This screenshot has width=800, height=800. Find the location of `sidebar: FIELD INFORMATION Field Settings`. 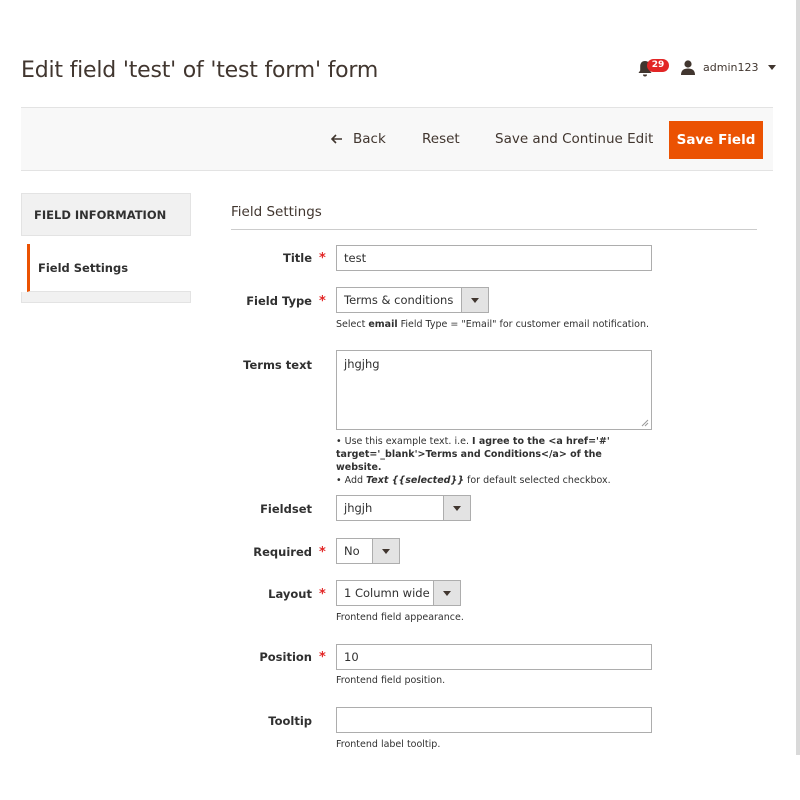

sidebar: FIELD INFORMATION Field Settings is located at coordinates (106, 248).